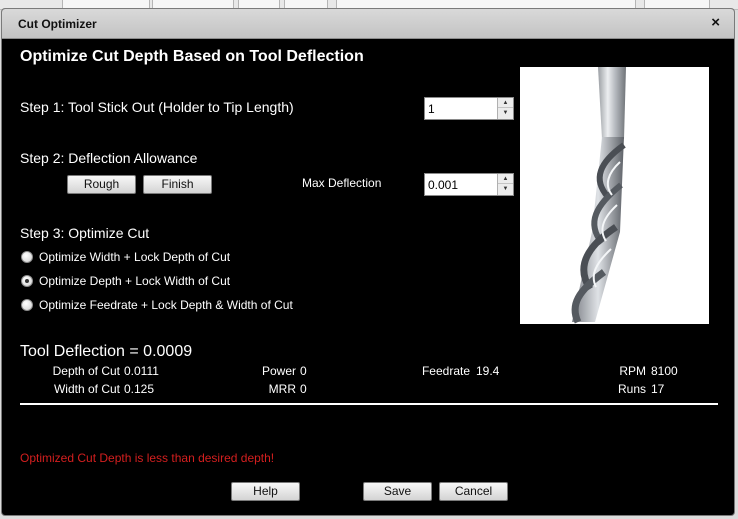 The width and height of the screenshot is (738, 519). I want to click on cancel-button: Cancel, so click(473, 491).